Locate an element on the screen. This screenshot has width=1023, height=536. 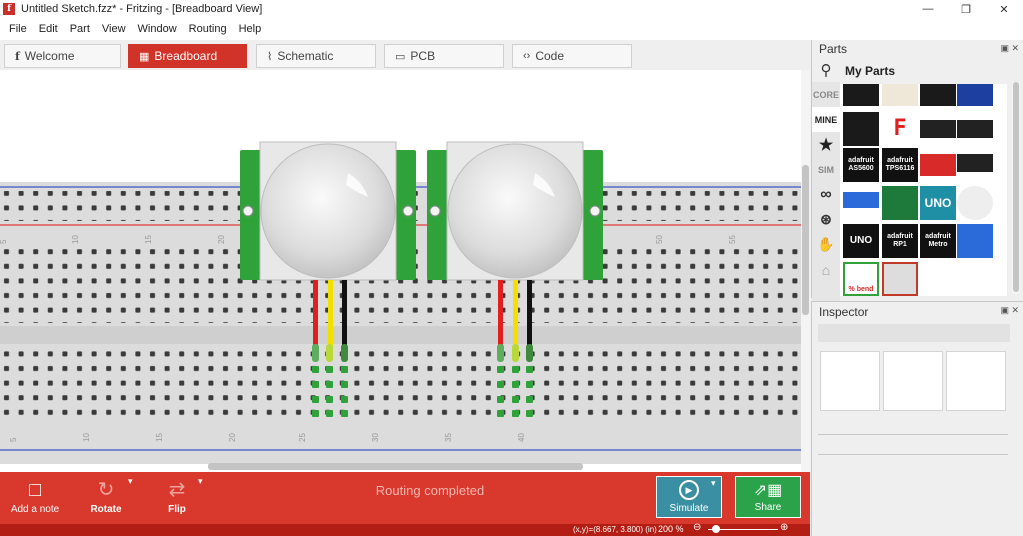
menu-view: View is located at coordinates (114, 29).